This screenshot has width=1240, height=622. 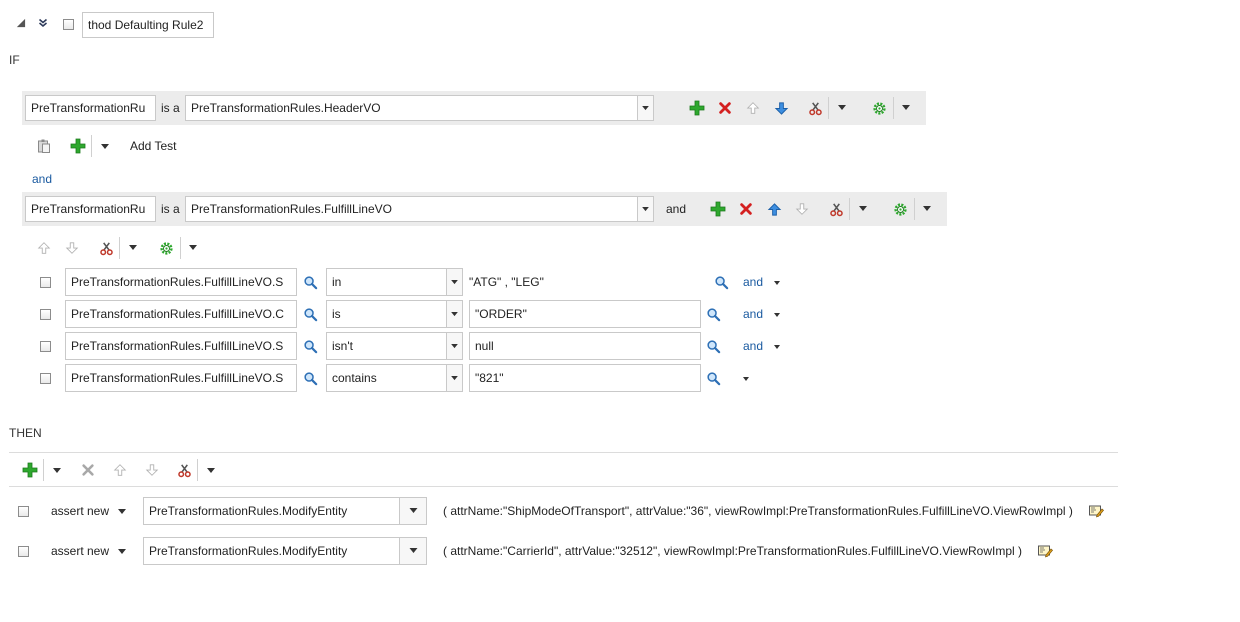 I want to click on test-operator-select: isn't, so click(x=394, y=346).